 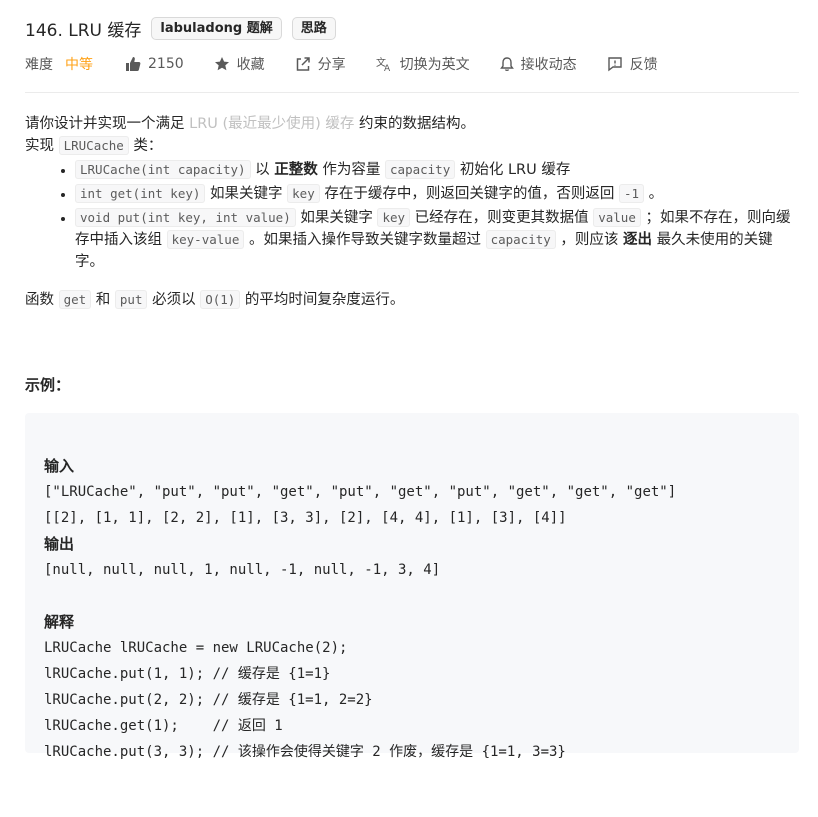 What do you see at coordinates (365, 240) in the screenshot?
I see `text: 。如果插入操作导致关键字数量超过` at bounding box center [365, 240].